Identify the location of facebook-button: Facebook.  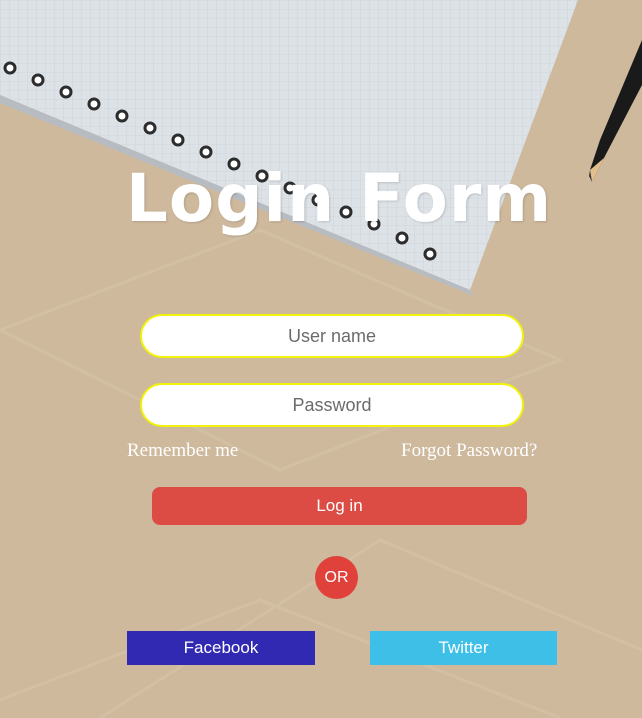
(221, 648).